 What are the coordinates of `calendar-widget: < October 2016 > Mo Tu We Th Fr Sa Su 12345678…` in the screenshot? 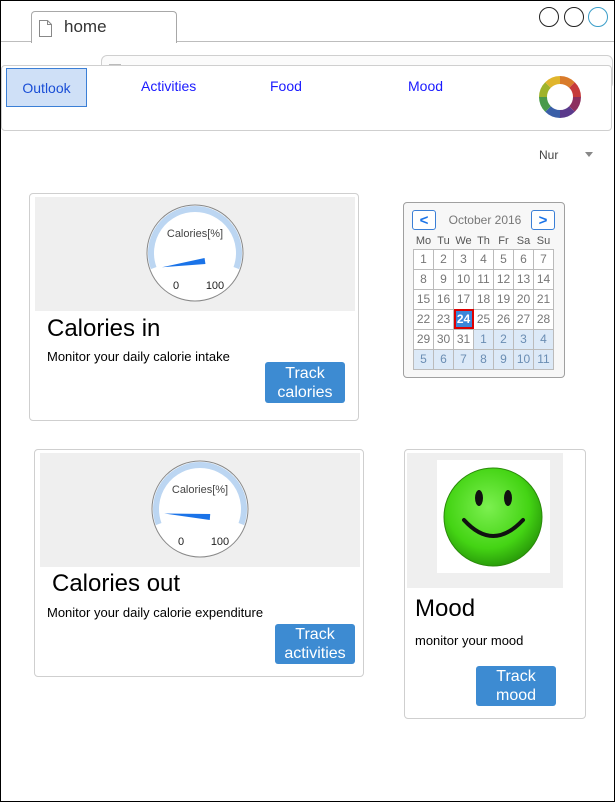 It's located at (484, 290).